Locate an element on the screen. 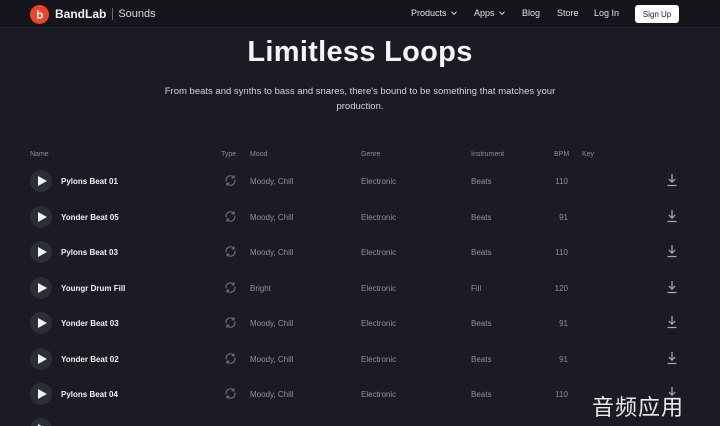 Image resolution: width=720 pixels, height=426 pixels. brand: BandLab Sounds is located at coordinates (93, 14).